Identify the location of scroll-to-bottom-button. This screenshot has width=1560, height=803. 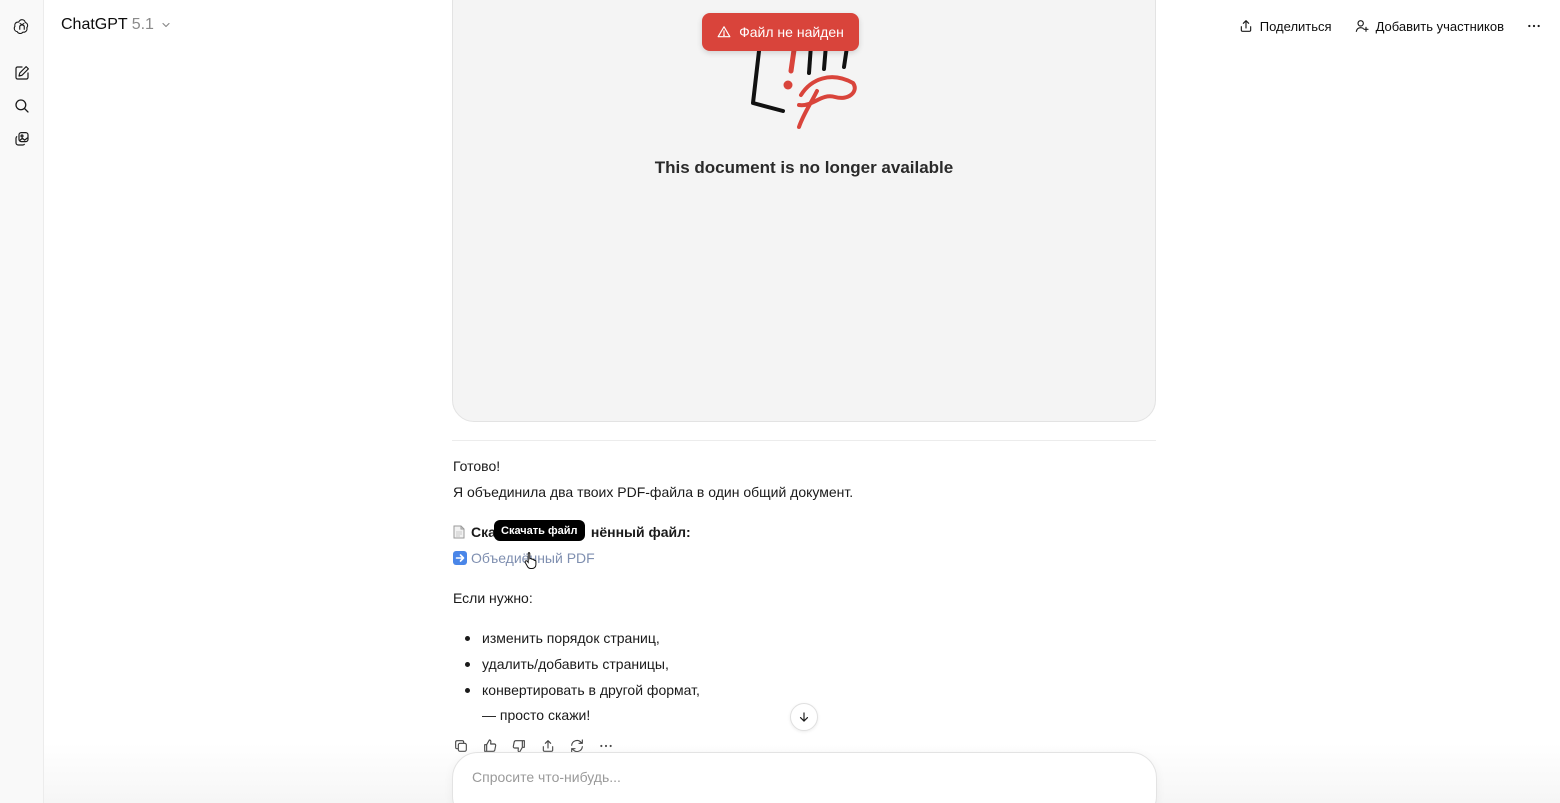
(804, 717).